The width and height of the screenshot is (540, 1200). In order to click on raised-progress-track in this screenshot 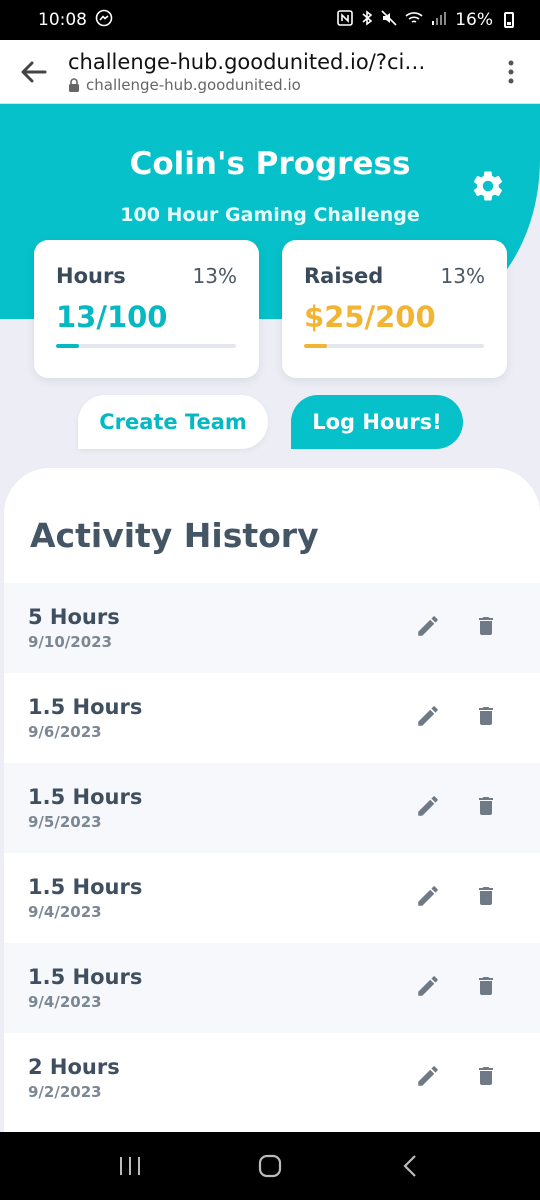, I will do `click(394, 346)`.